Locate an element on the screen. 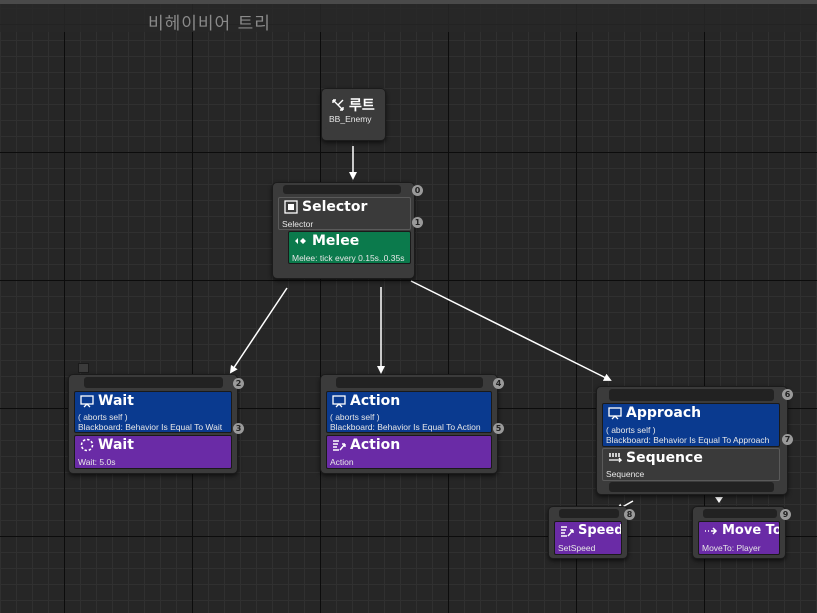  sequence-composite: Sequence Sequence is located at coordinates (691, 464).